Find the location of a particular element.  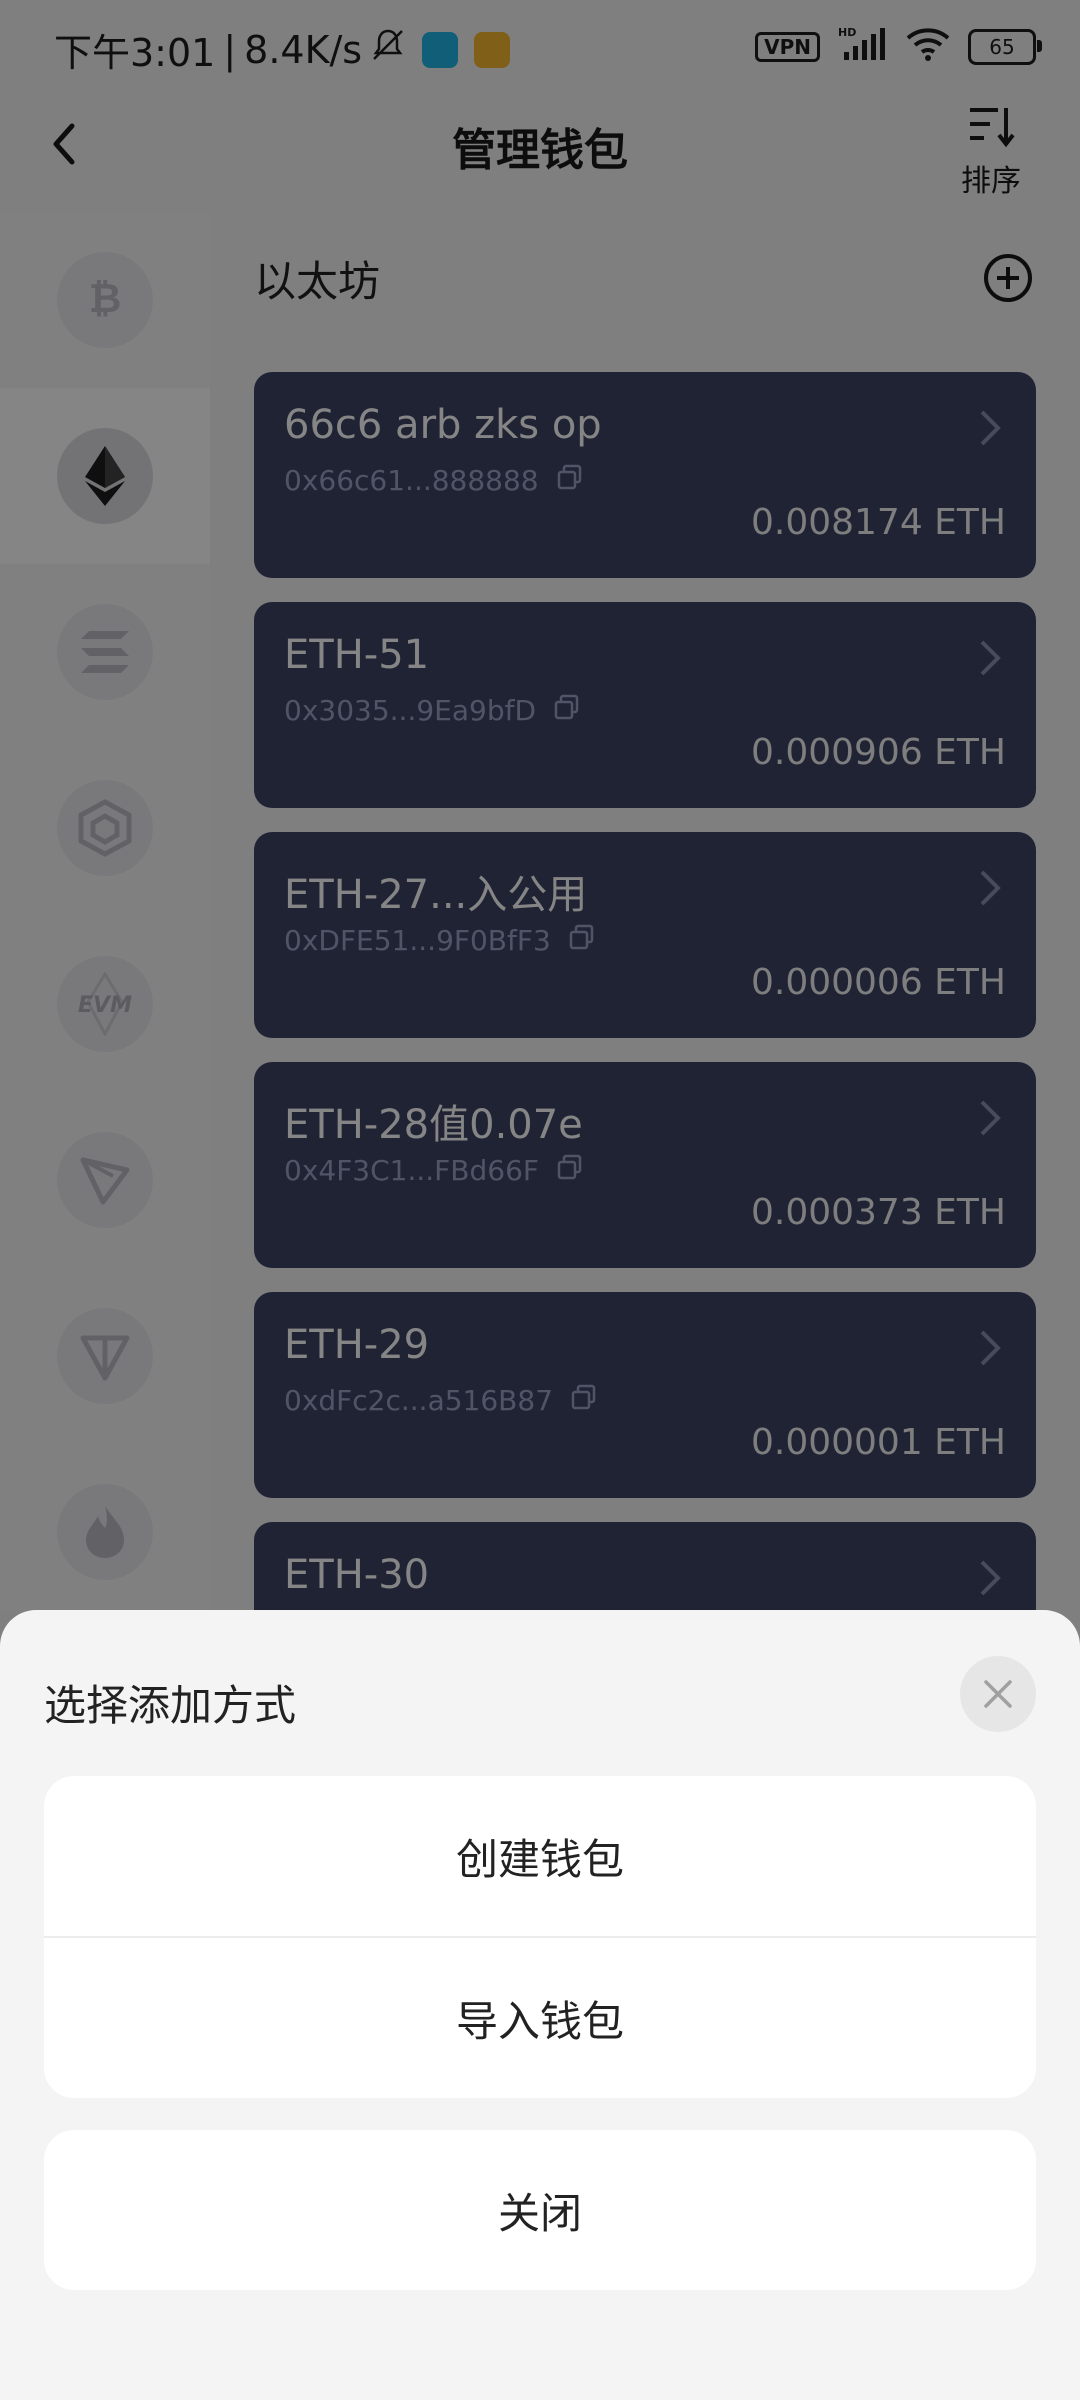

close-button: 关闭 is located at coordinates (540, 2210).